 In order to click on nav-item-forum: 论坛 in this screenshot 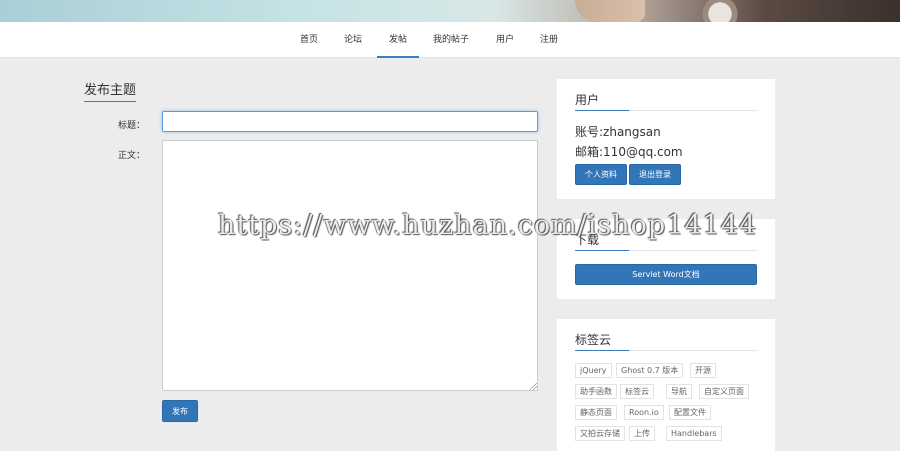, I will do `click(353, 40)`.